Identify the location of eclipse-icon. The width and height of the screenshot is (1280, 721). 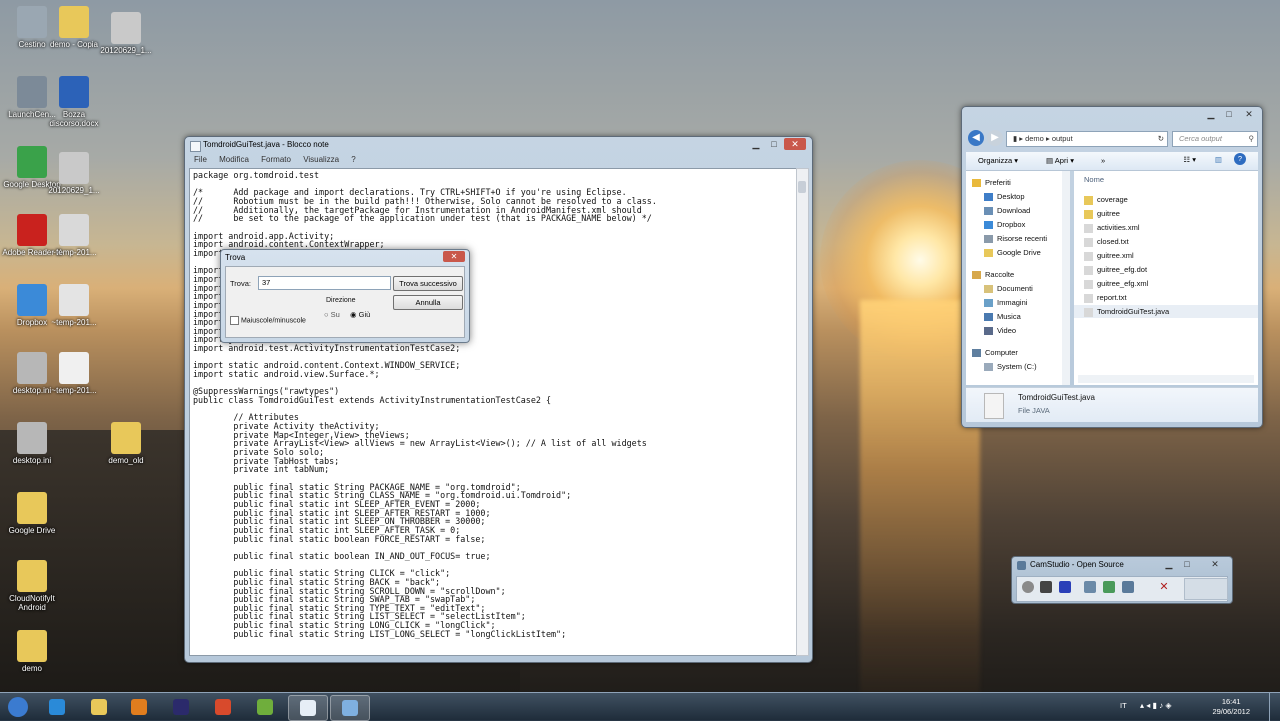
(181, 707).